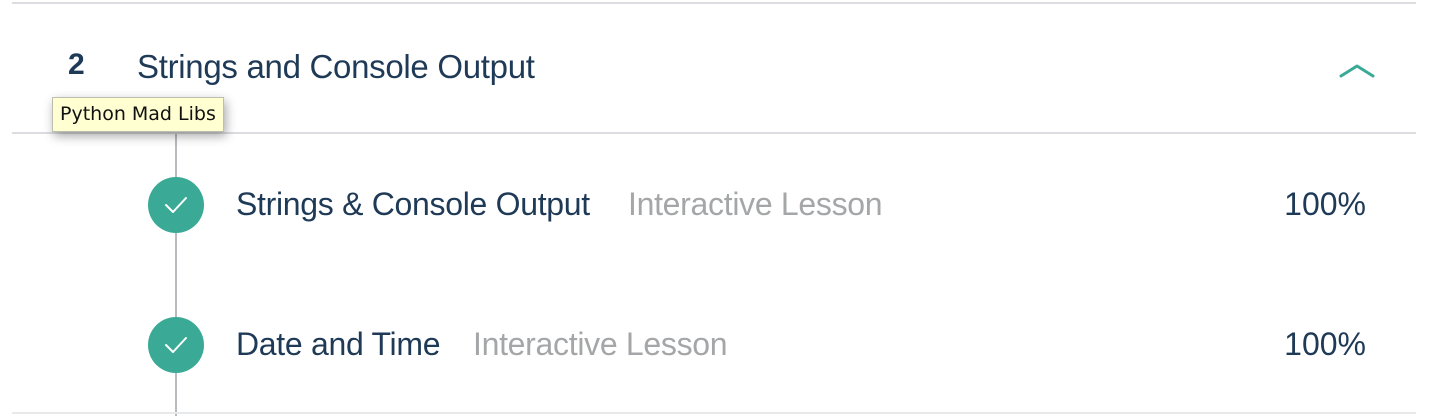 The image size is (1434, 416). Describe the element at coordinates (714, 133) in the screenshot. I see `header-divider` at that location.